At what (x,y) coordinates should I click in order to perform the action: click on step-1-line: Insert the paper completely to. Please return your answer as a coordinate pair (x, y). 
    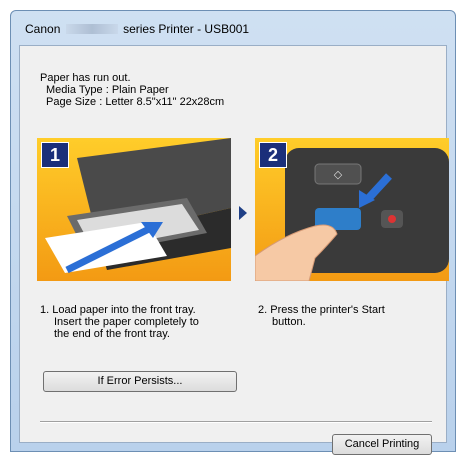
    Looking at the image, I should click on (126, 322).